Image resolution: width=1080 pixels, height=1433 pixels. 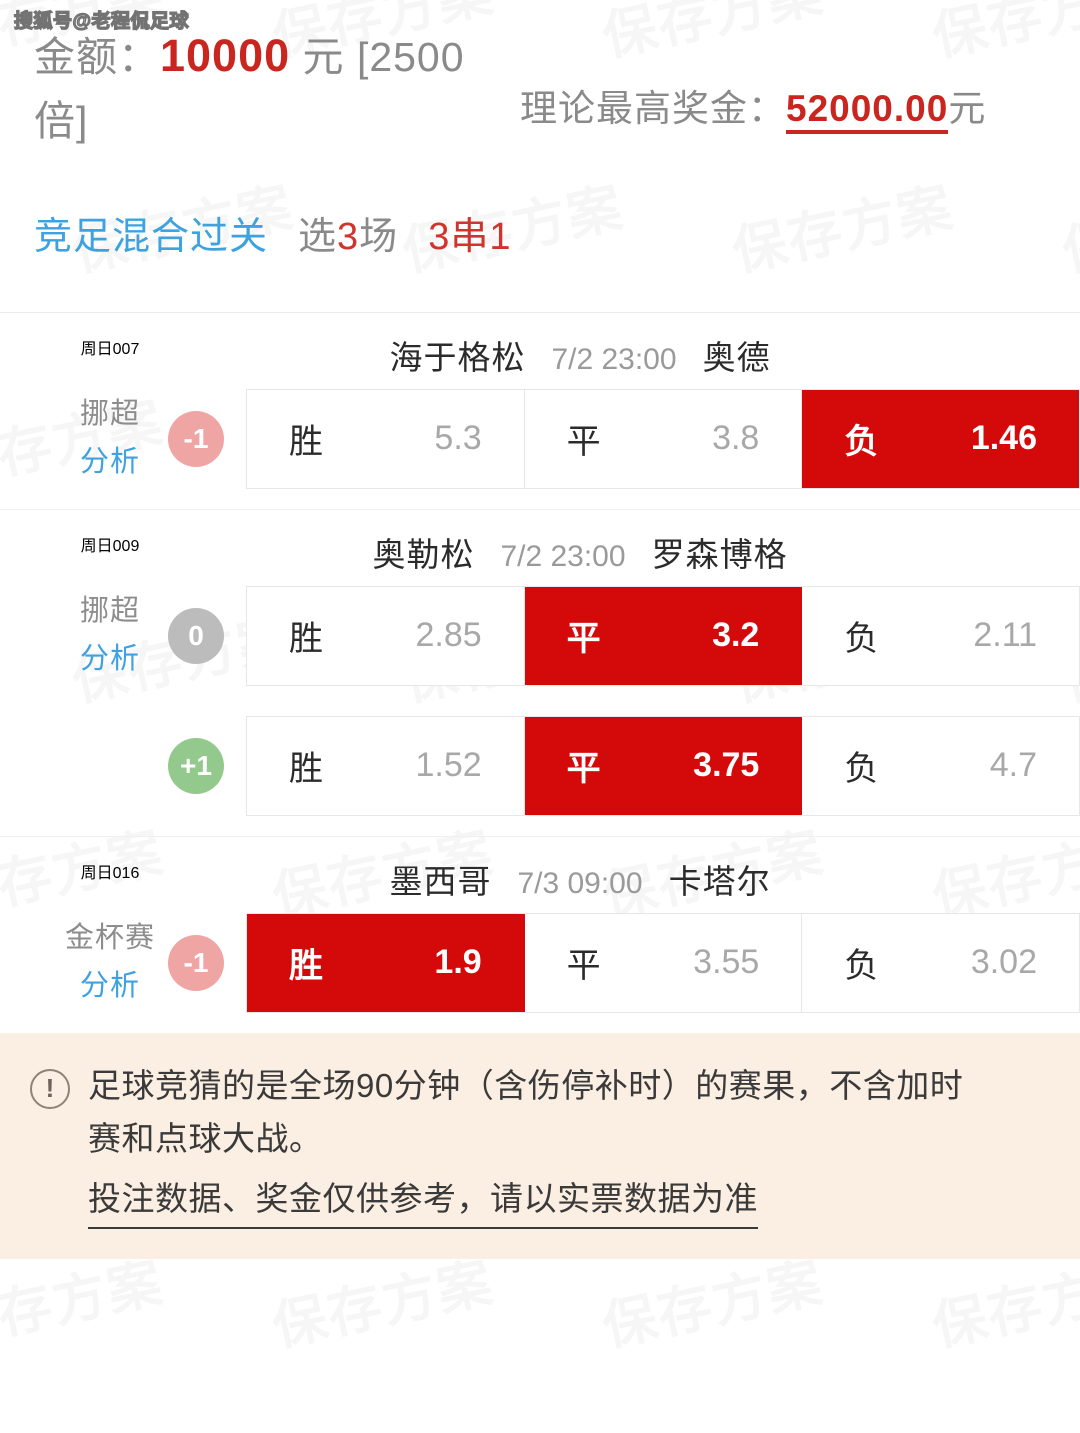 I want to click on odds-column: -1 胜 5.3 平 3.8 负 1.46, so click(x=624, y=438).